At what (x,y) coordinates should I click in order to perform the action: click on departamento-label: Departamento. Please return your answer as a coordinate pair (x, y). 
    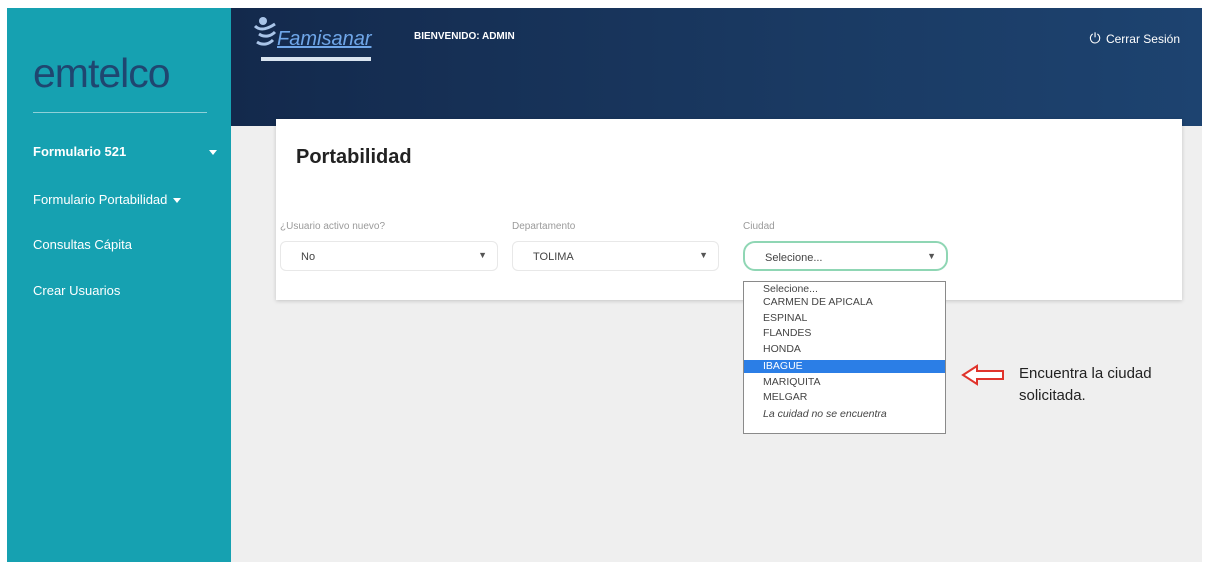
    Looking at the image, I should click on (544, 226).